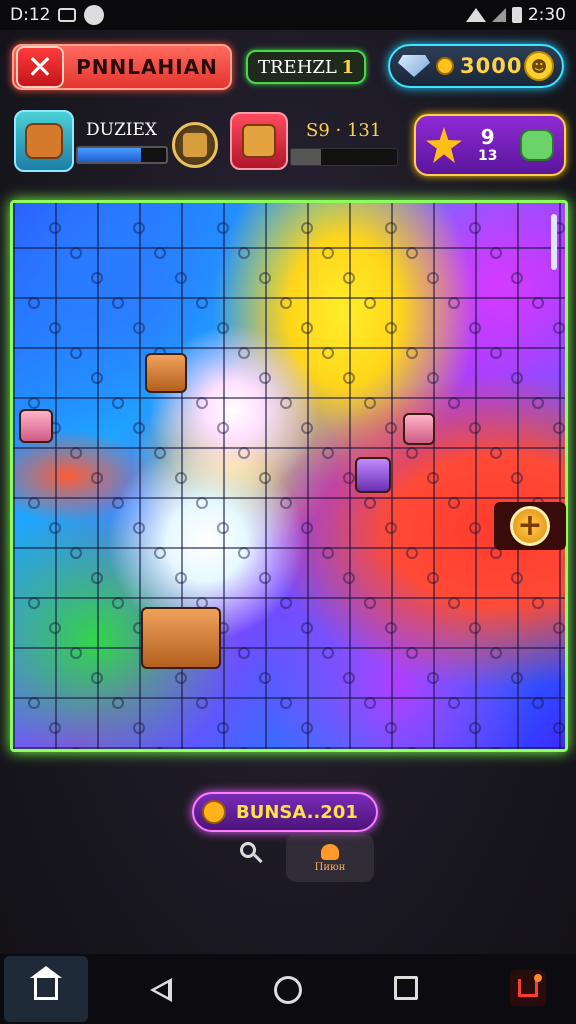 This screenshot has width=576, height=1024. I want to click on wifi-icon, so click(475, 15).